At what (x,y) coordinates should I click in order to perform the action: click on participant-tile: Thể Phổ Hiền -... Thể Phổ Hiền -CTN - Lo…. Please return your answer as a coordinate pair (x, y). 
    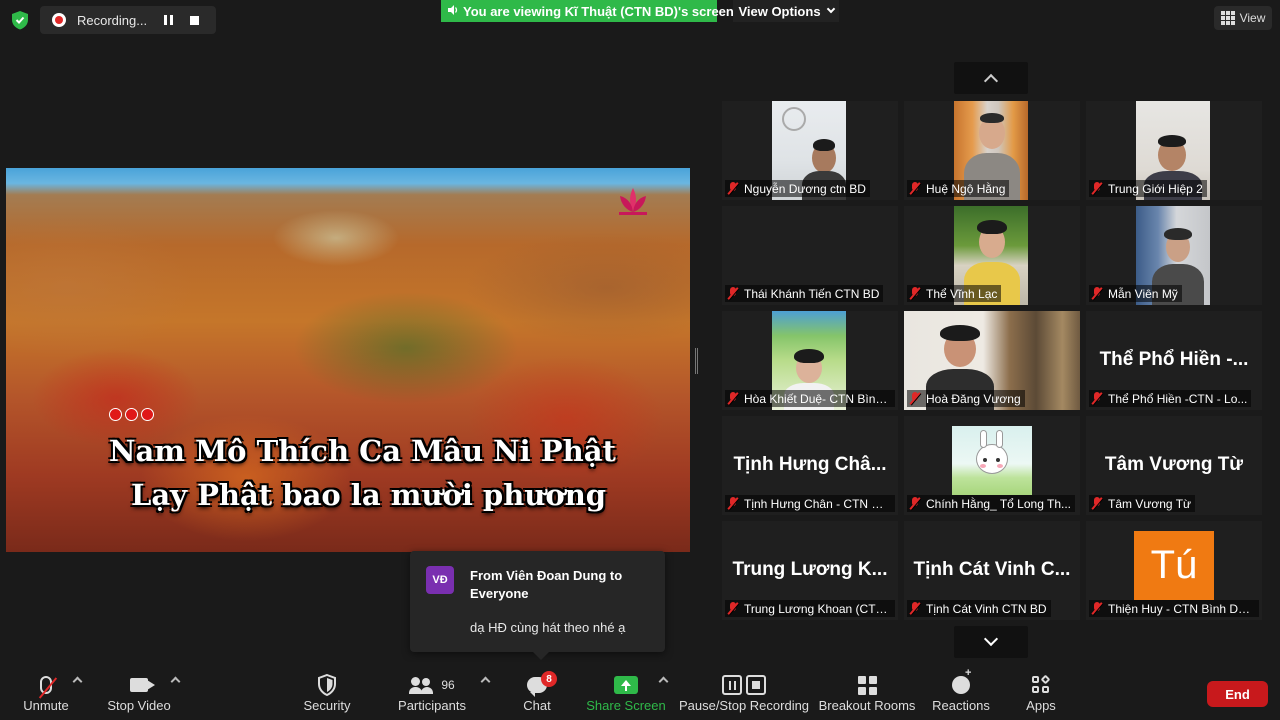
    Looking at the image, I should click on (1174, 360).